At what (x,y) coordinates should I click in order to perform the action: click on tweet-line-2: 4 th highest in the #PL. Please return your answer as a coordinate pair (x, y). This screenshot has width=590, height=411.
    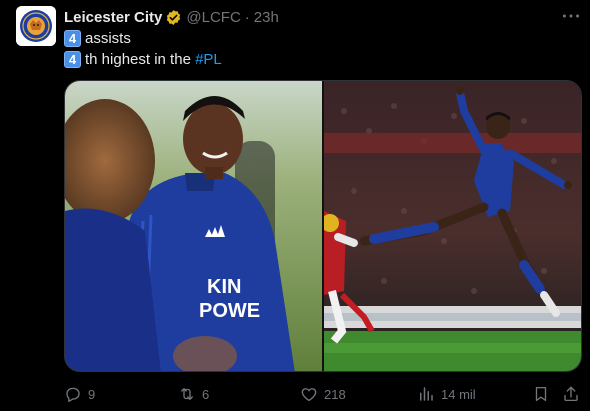
    Looking at the image, I should click on (143, 59).